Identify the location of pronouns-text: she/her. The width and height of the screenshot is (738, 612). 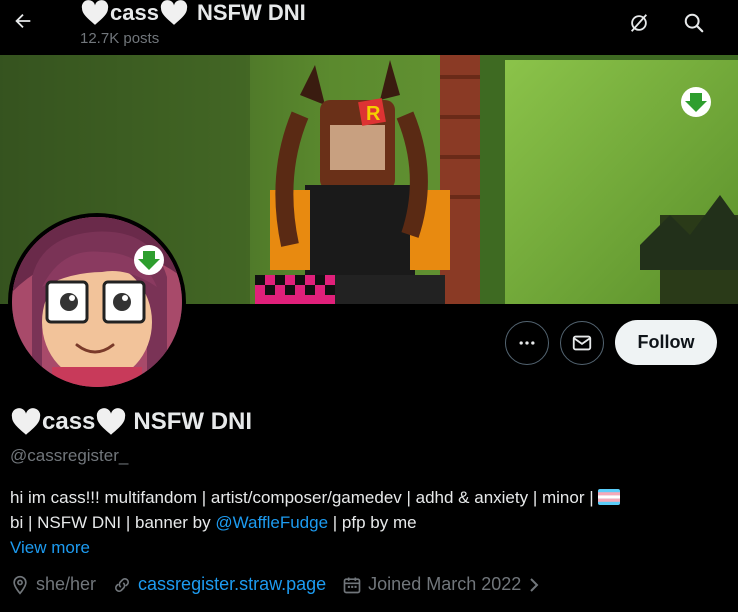
(66, 584).